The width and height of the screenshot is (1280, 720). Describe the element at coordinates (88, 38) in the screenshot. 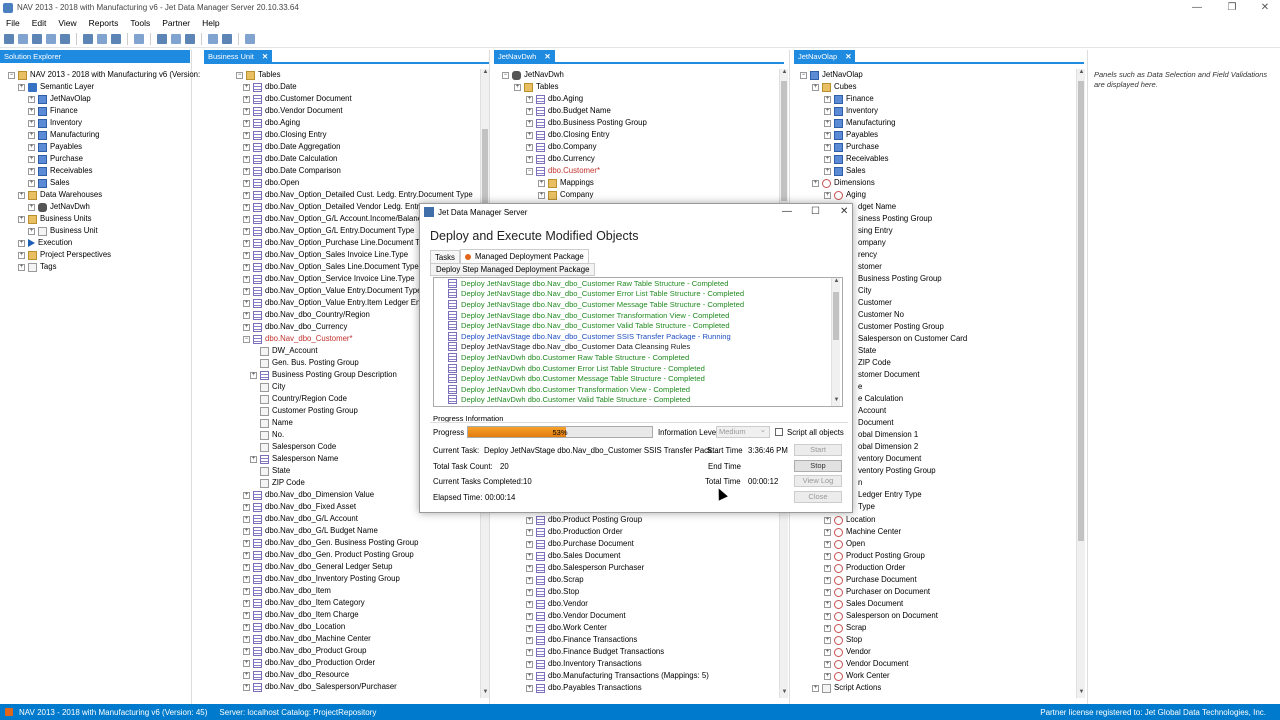

I see `deploy-icon` at that location.